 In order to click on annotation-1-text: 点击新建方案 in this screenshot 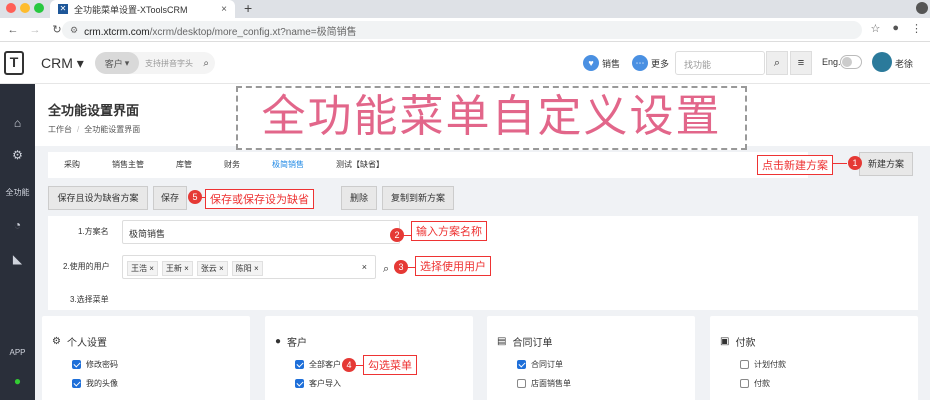, I will do `click(795, 165)`.